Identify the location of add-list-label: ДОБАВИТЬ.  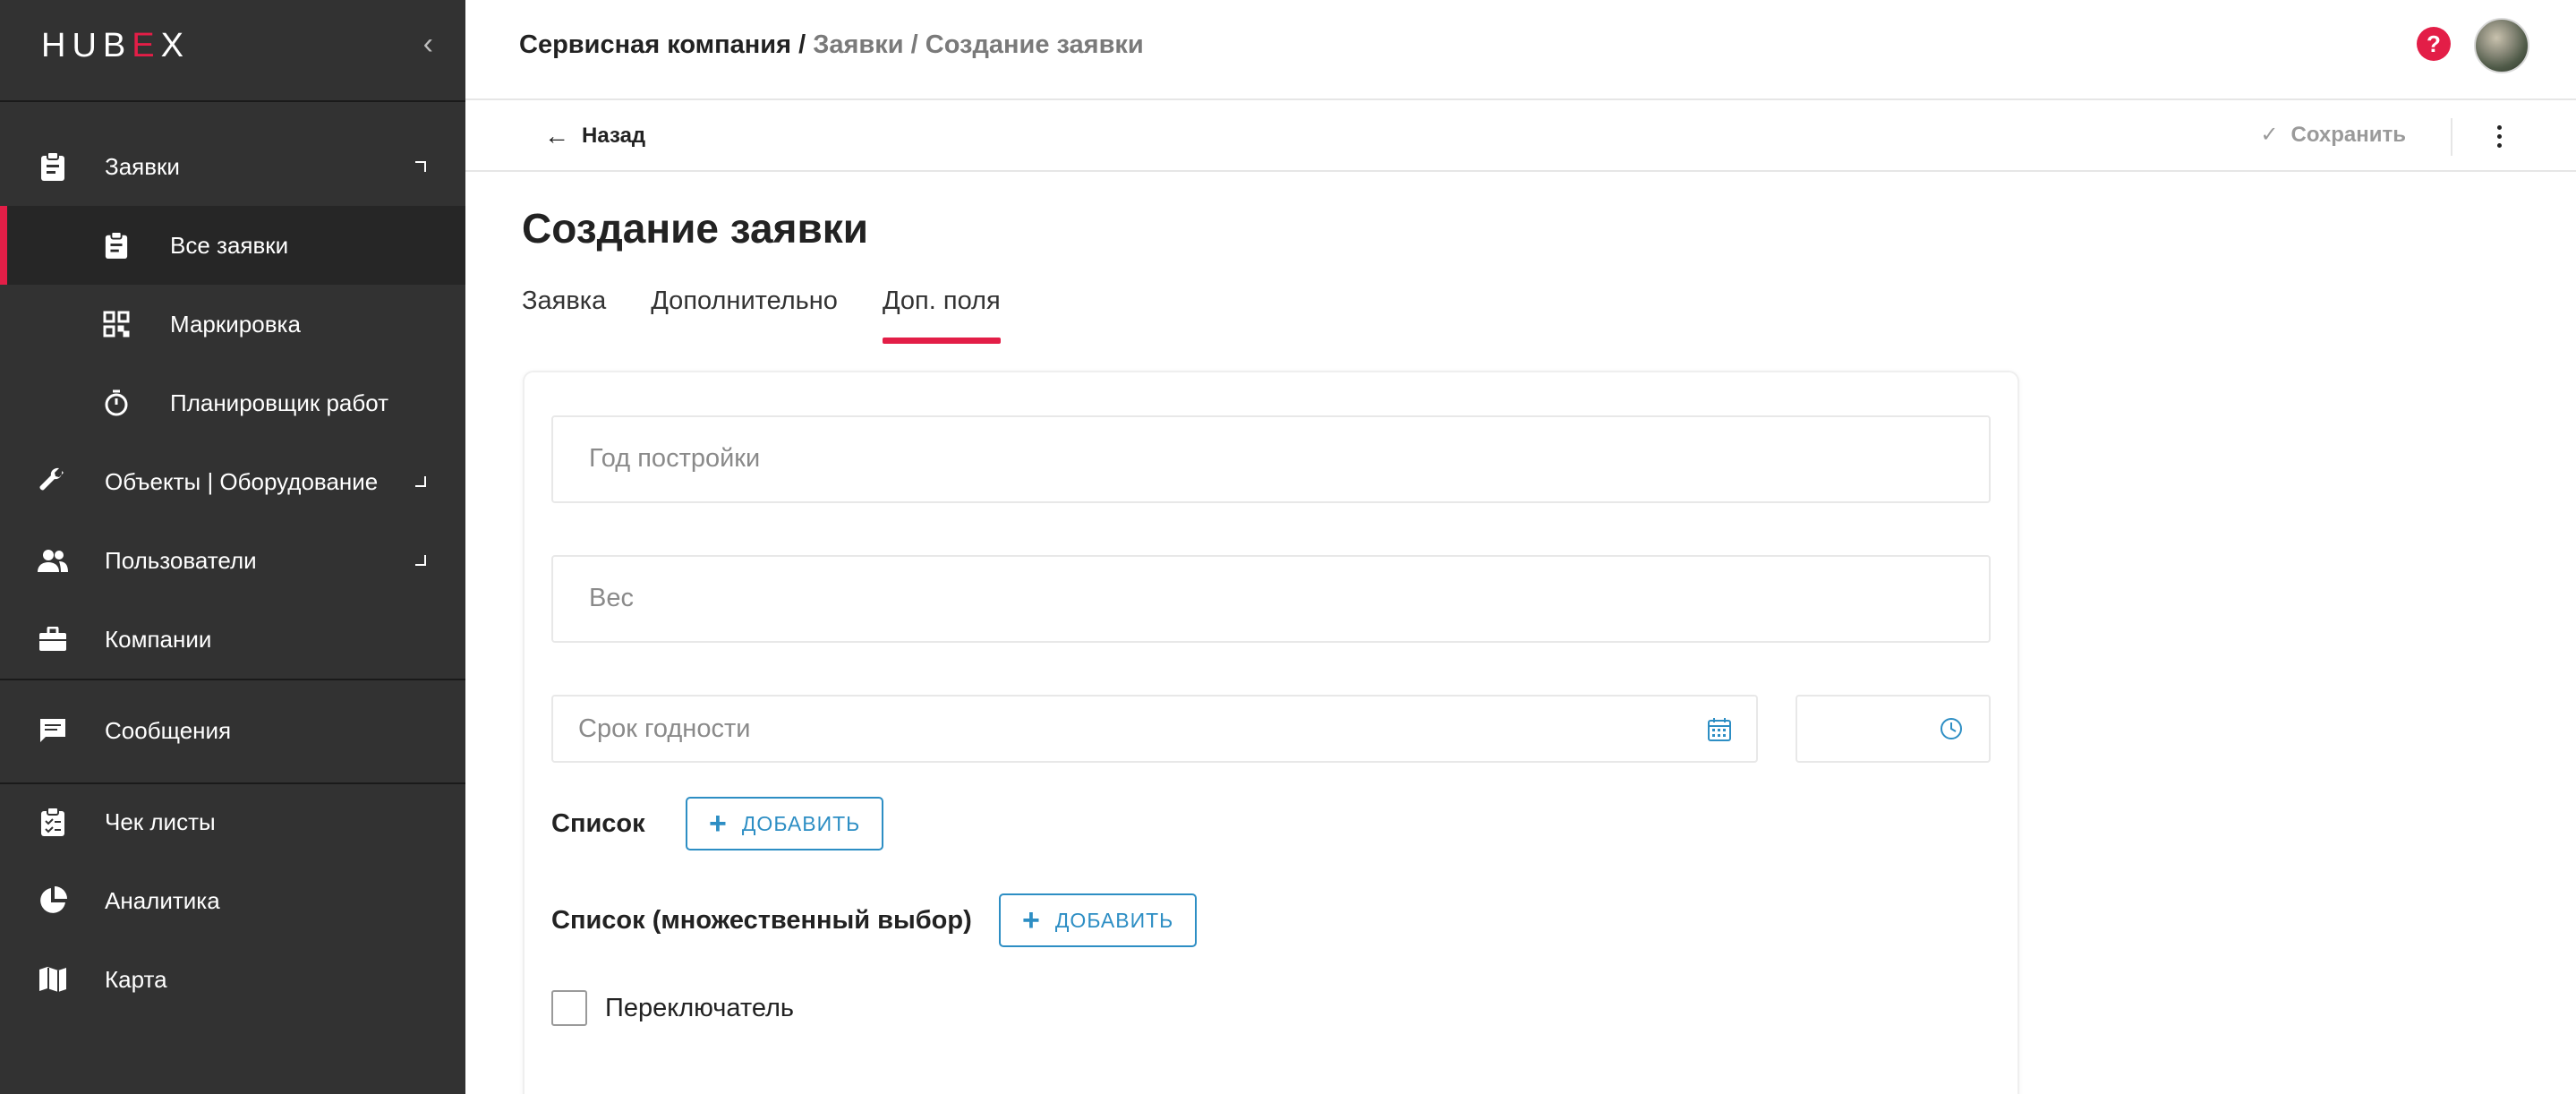
(801, 823).